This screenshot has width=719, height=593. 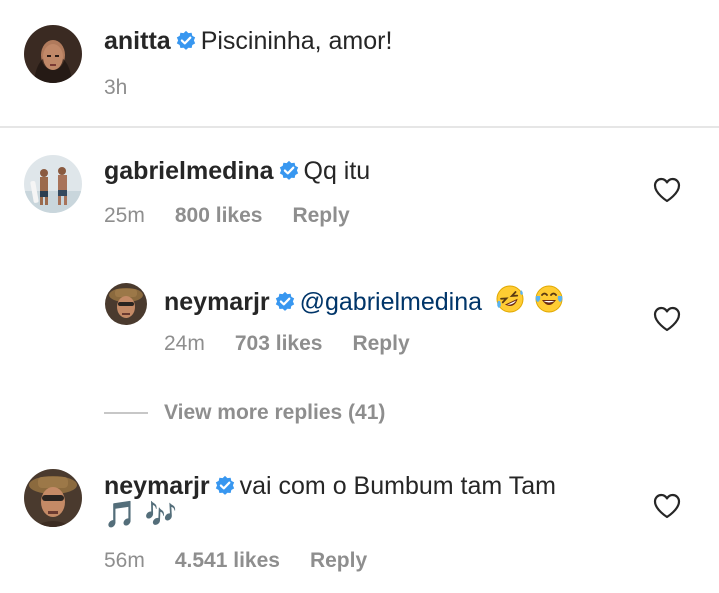 I want to click on reply-1-reply-button: Reply, so click(x=380, y=343).